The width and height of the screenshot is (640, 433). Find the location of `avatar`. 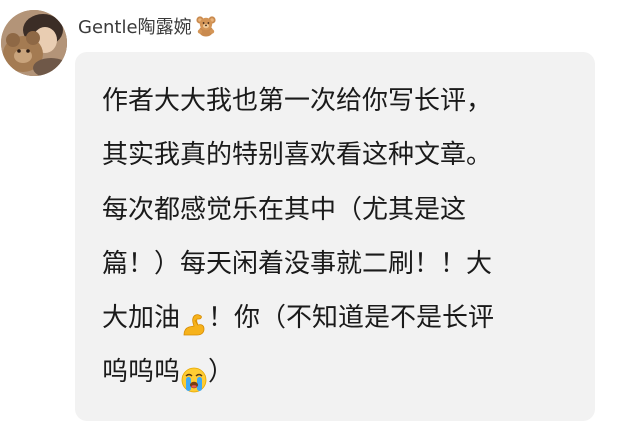

avatar is located at coordinates (34, 43).